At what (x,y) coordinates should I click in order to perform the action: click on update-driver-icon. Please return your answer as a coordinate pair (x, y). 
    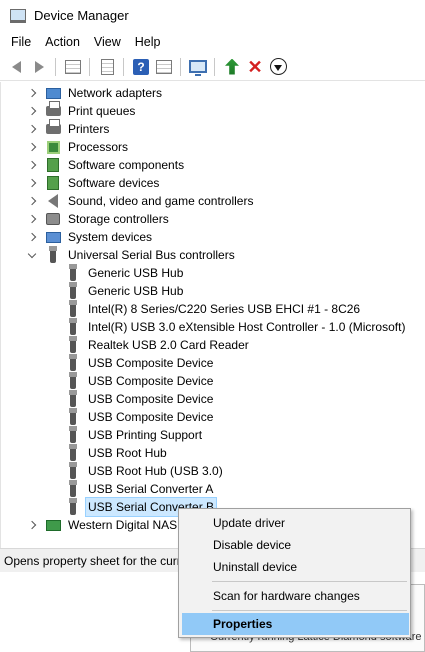
    Looking at the image, I should click on (232, 66).